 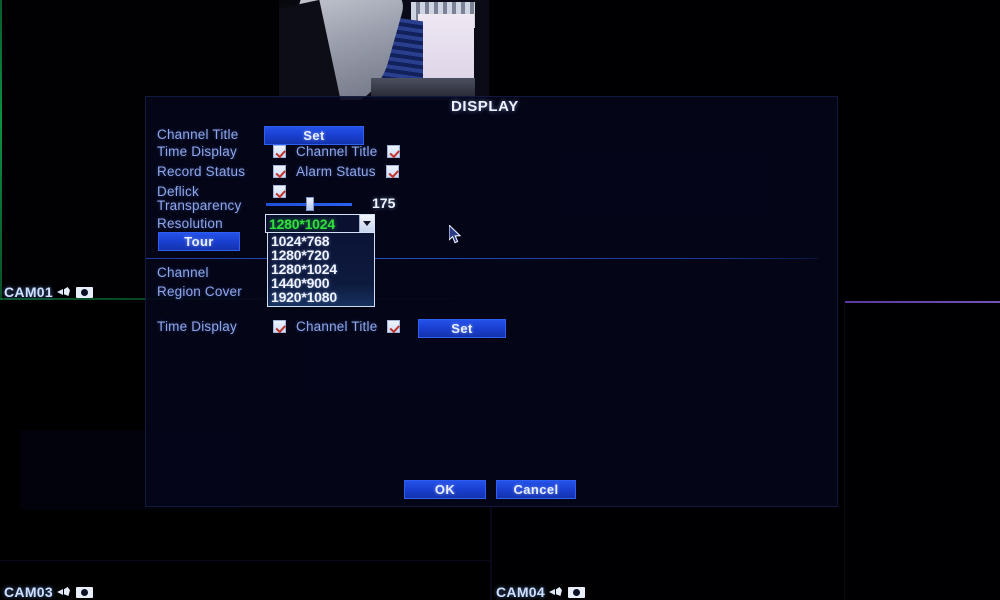 What do you see at coordinates (321, 241) in the screenshot?
I see `resolution-option: 1024*768` at bounding box center [321, 241].